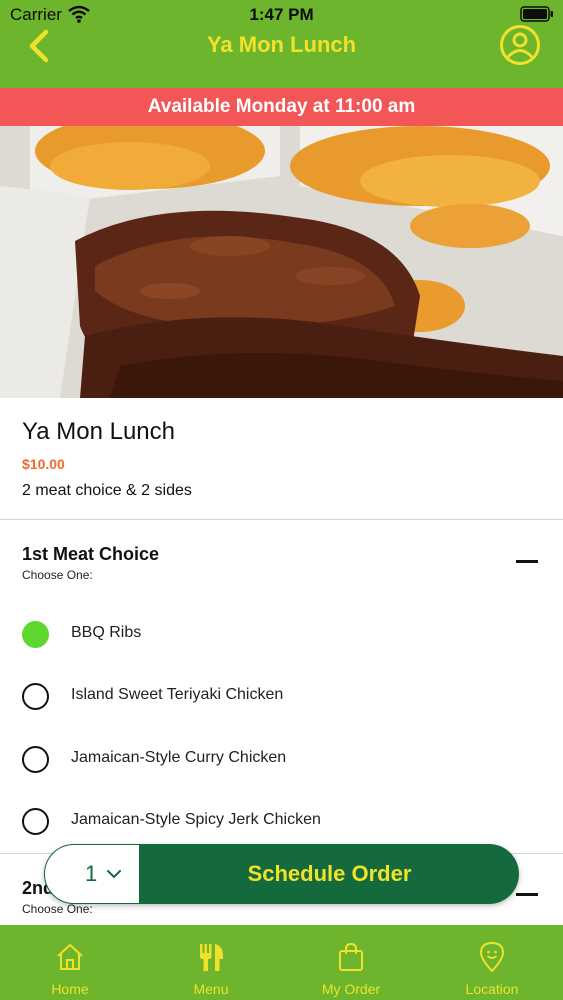 The width and height of the screenshot is (563, 1000). I want to click on nav-label: Location, so click(492, 989).